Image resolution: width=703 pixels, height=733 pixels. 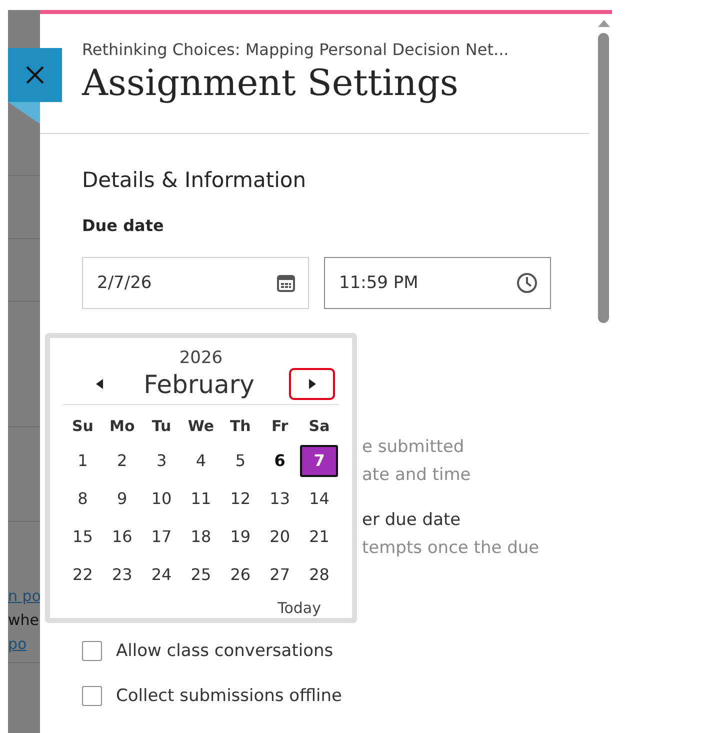 I want to click on next-month-button, so click(x=312, y=384).